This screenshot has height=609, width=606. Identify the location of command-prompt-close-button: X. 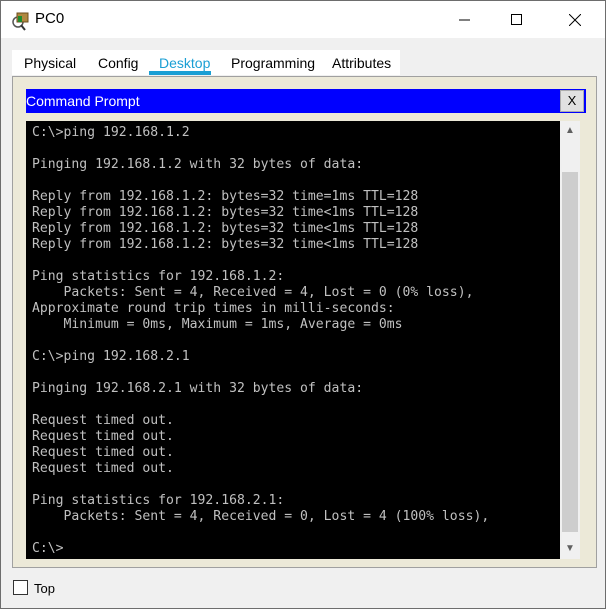
(572, 101).